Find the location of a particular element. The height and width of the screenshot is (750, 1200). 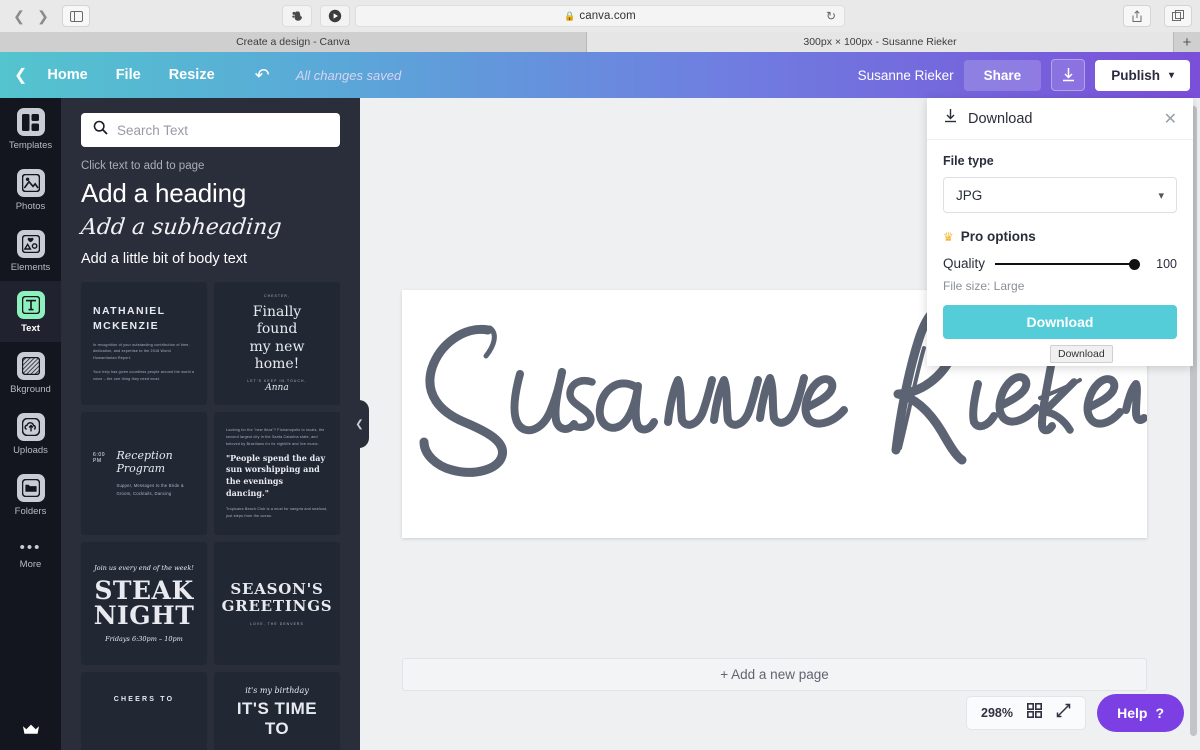

undo-icon: ↶ is located at coordinates (262, 75).